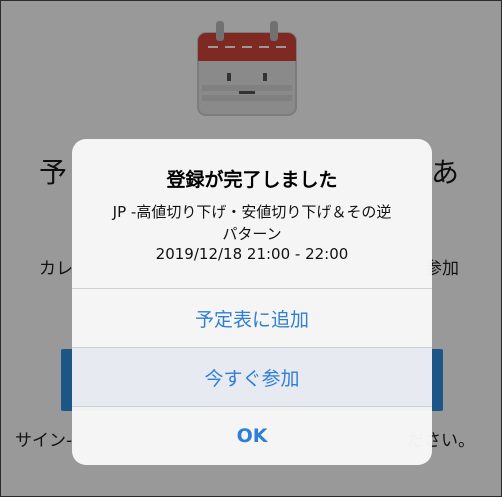 This screenshot has width=502, height=497. What do you see at coordinates (252, 436) in the screenshot?
I see `ok-button: OK` at bounding box center [252, 436].